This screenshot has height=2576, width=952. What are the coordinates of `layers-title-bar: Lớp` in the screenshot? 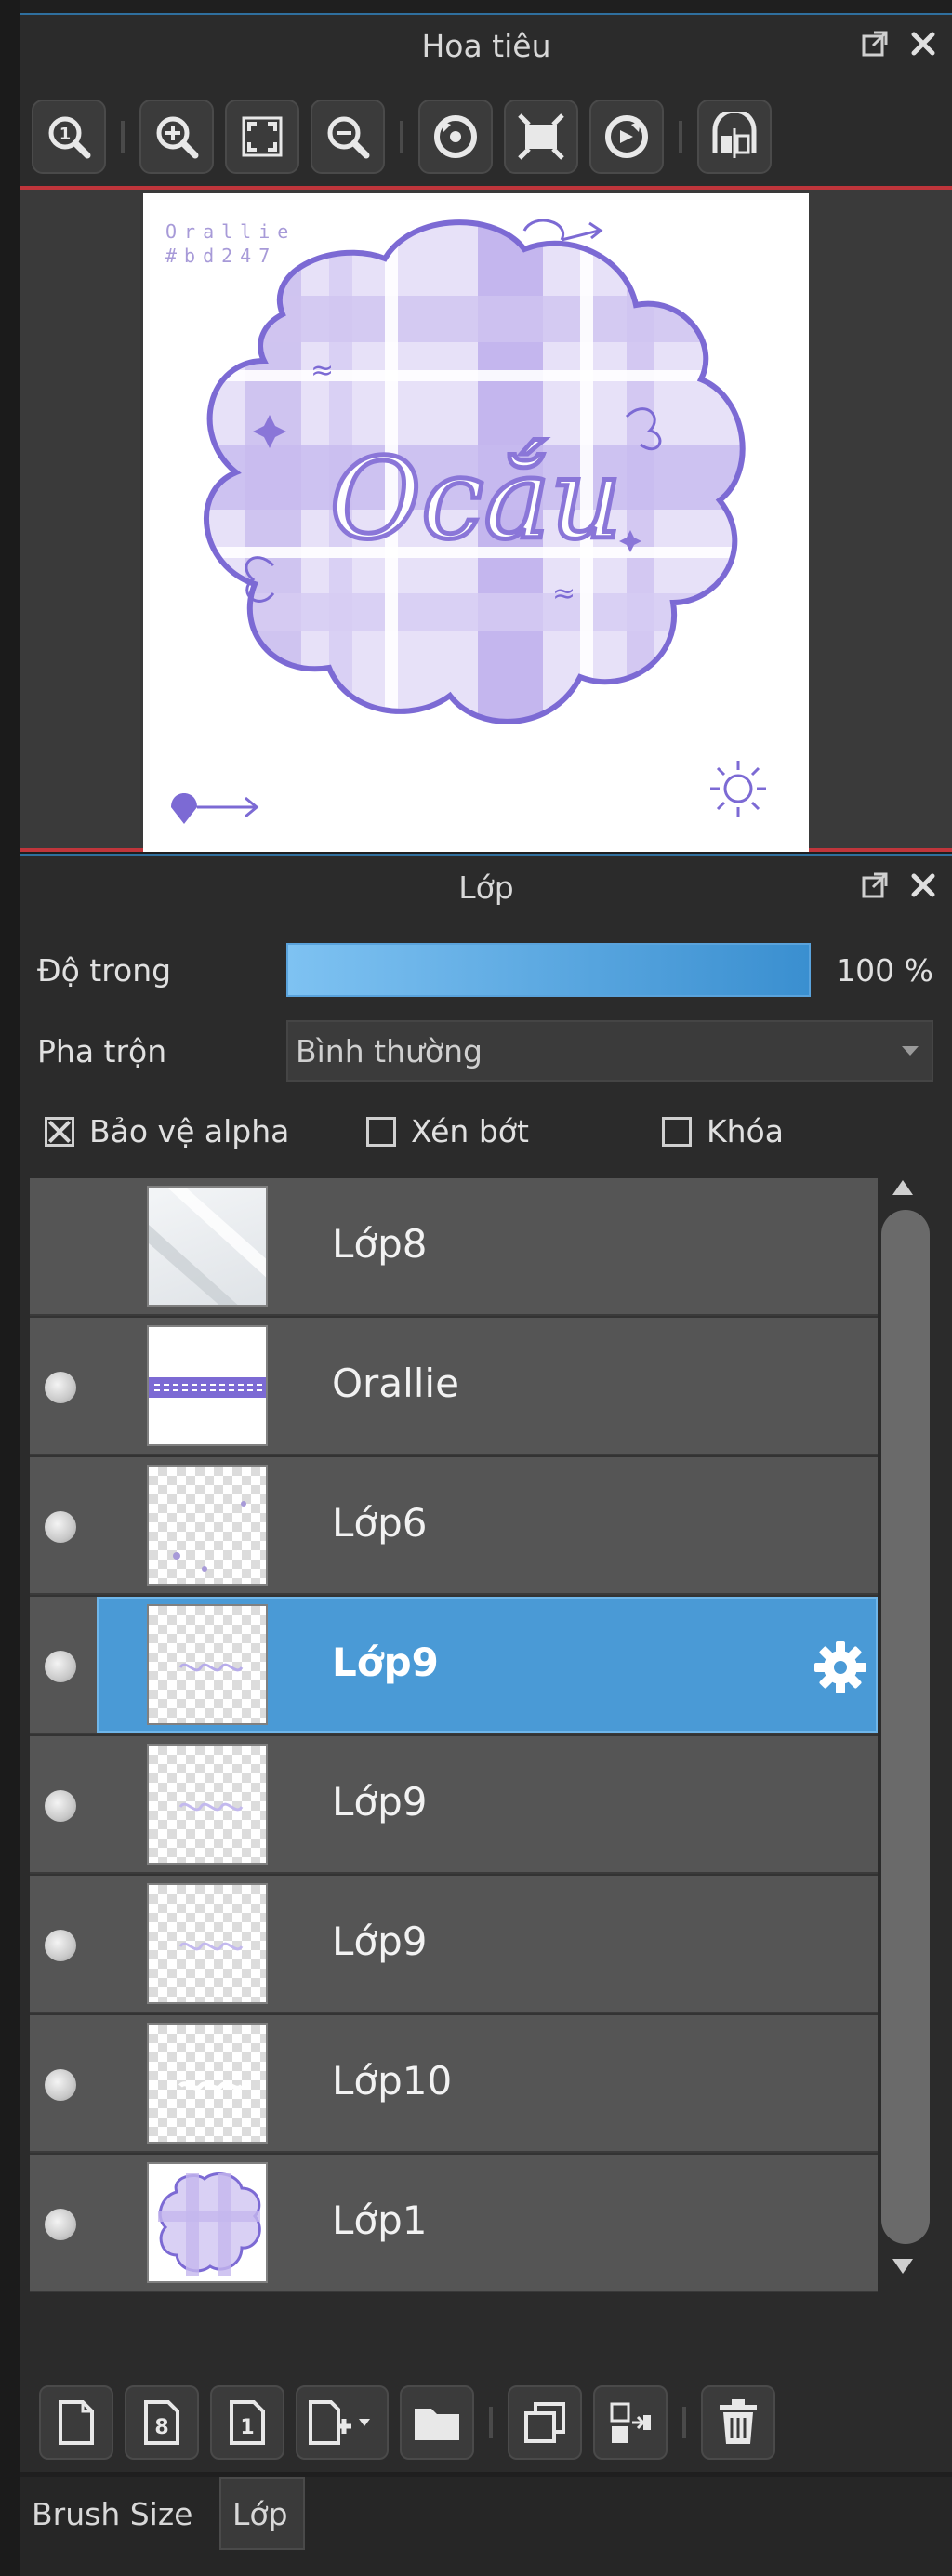 It's located at (486, 887).